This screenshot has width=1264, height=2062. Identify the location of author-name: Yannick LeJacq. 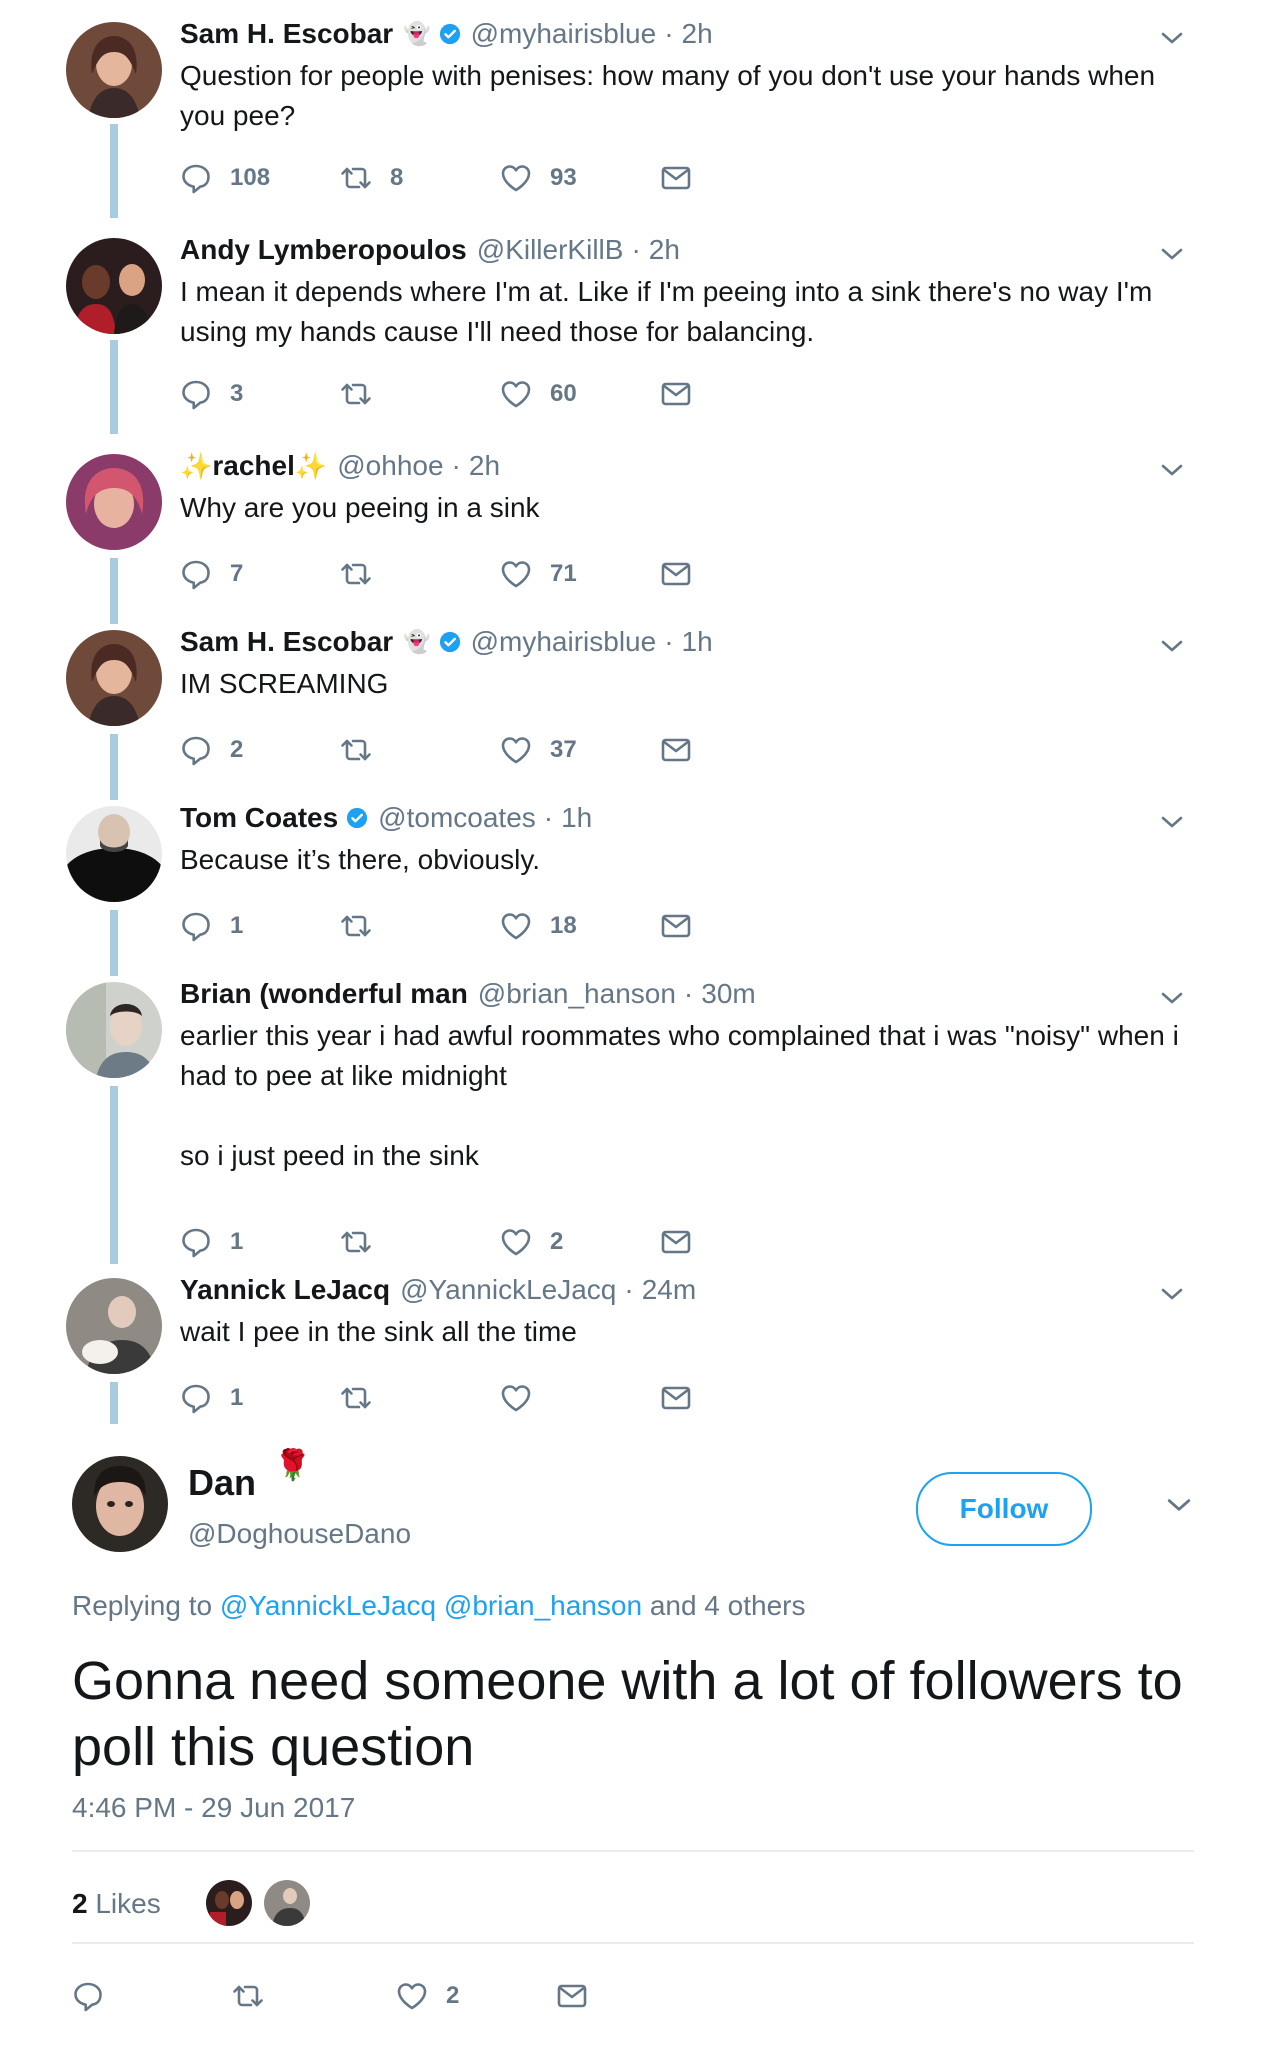
(285, 1290).